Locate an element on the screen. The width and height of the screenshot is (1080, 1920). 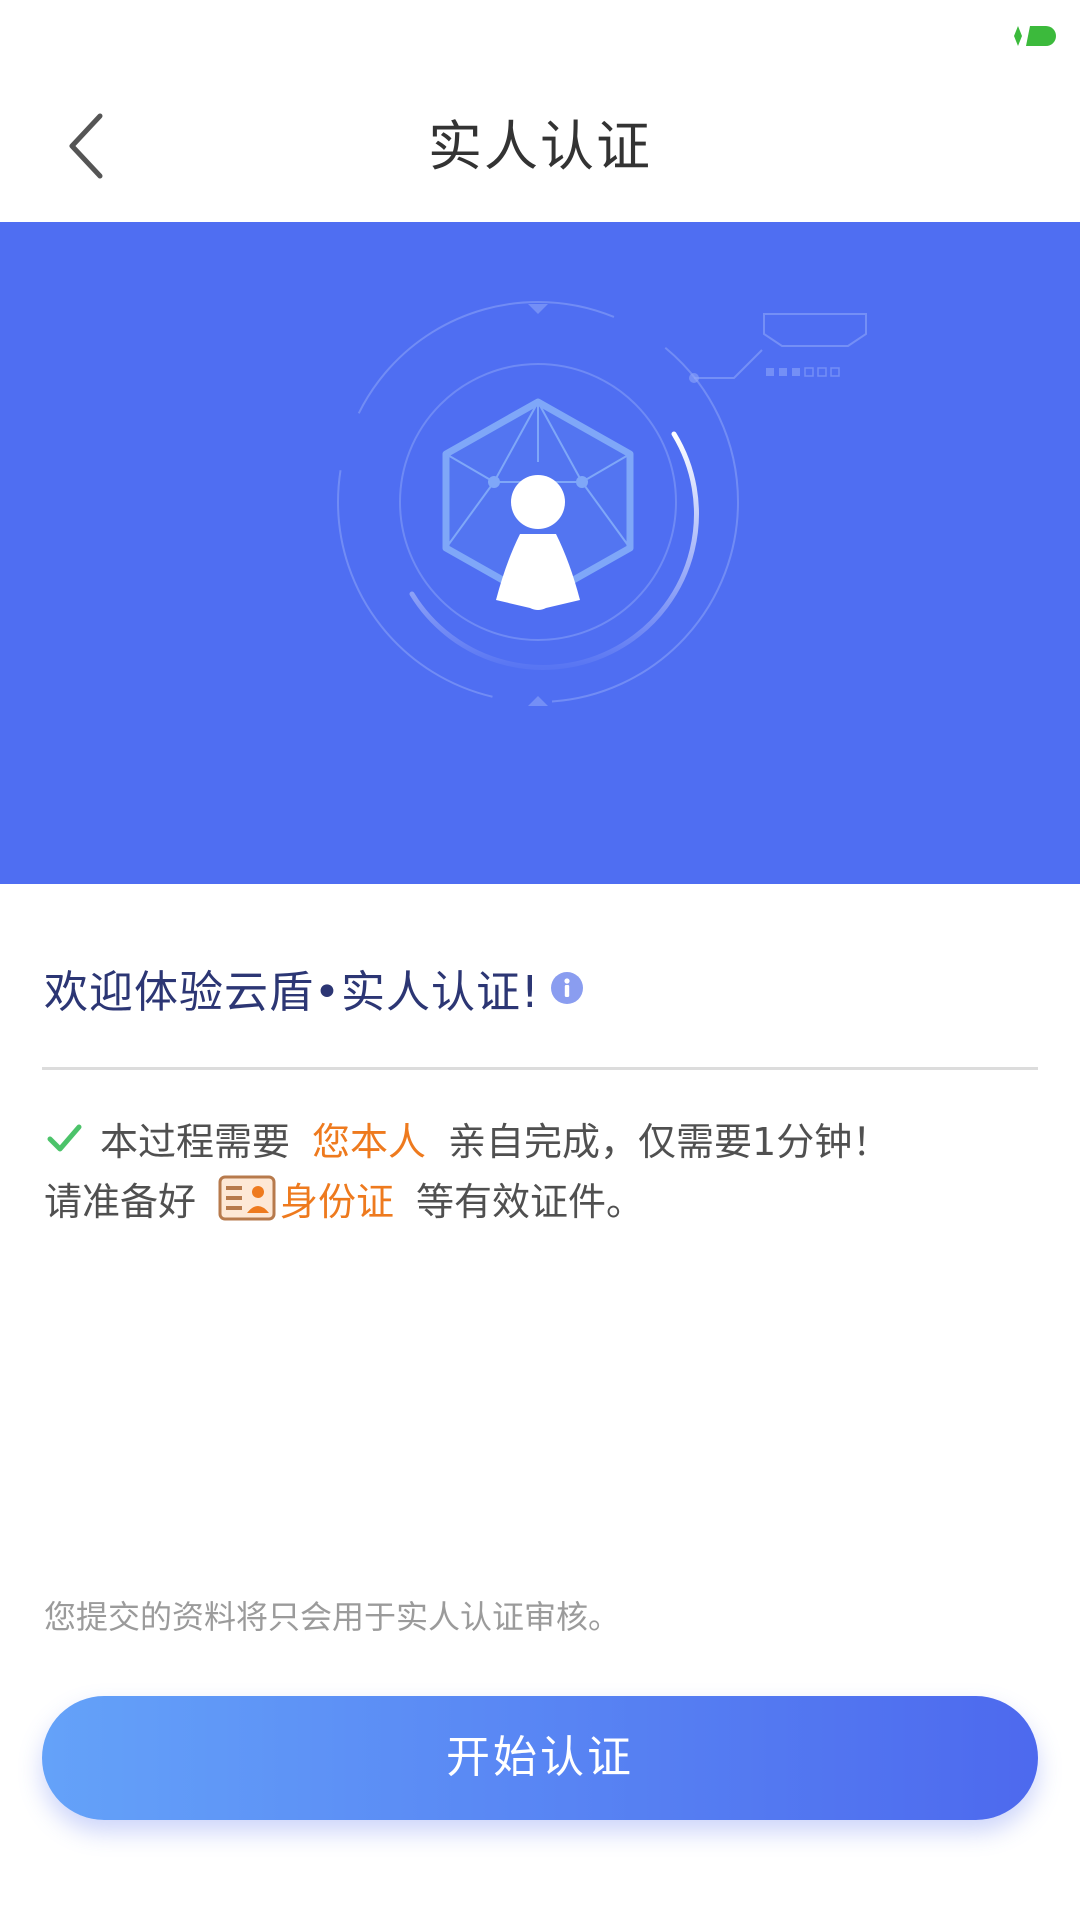
check-icon is located at coordinates (64, 1138).